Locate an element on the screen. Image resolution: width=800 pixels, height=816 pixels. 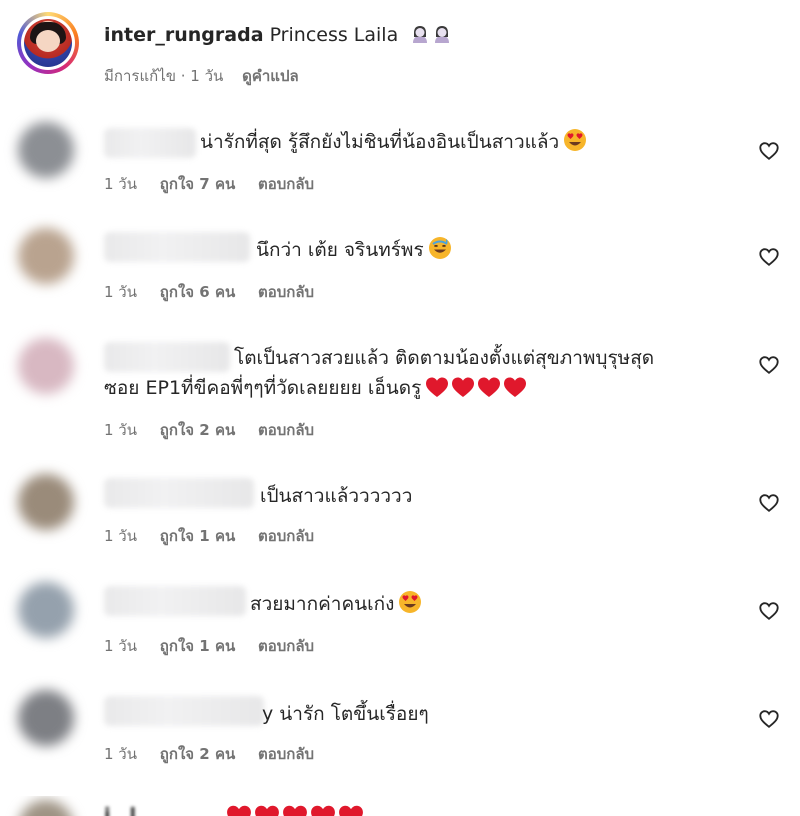
sweat-smile-emoji is located at coordinates (440, 252).